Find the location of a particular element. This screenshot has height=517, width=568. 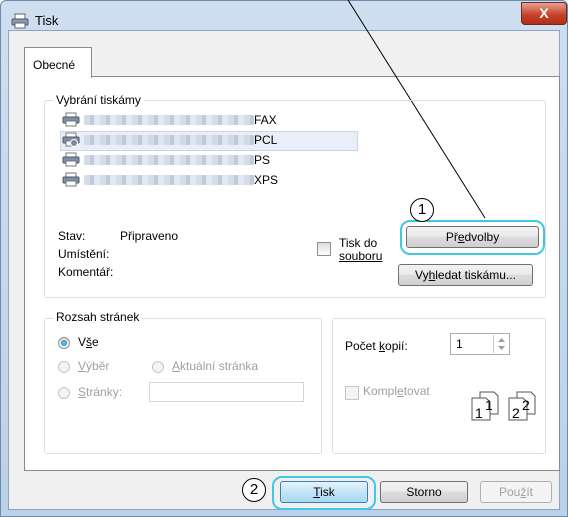

apply-label-part: Pou is located at coordinates (509, 492).